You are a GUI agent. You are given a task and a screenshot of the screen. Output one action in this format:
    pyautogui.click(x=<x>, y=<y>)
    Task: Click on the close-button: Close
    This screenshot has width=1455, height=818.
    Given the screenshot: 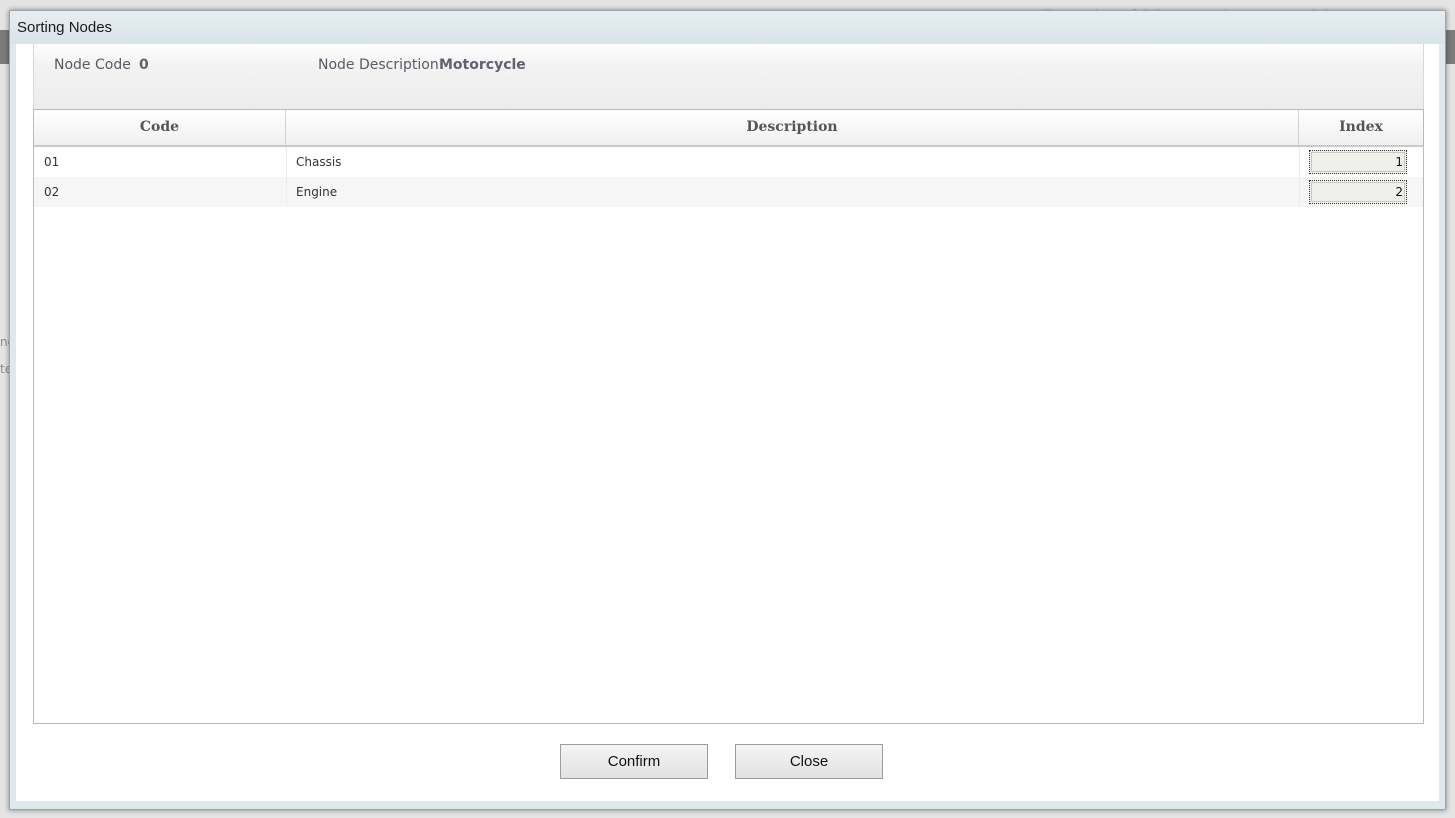 What is the action you would take?
    pyautogui.click(x=809, y=761)
    